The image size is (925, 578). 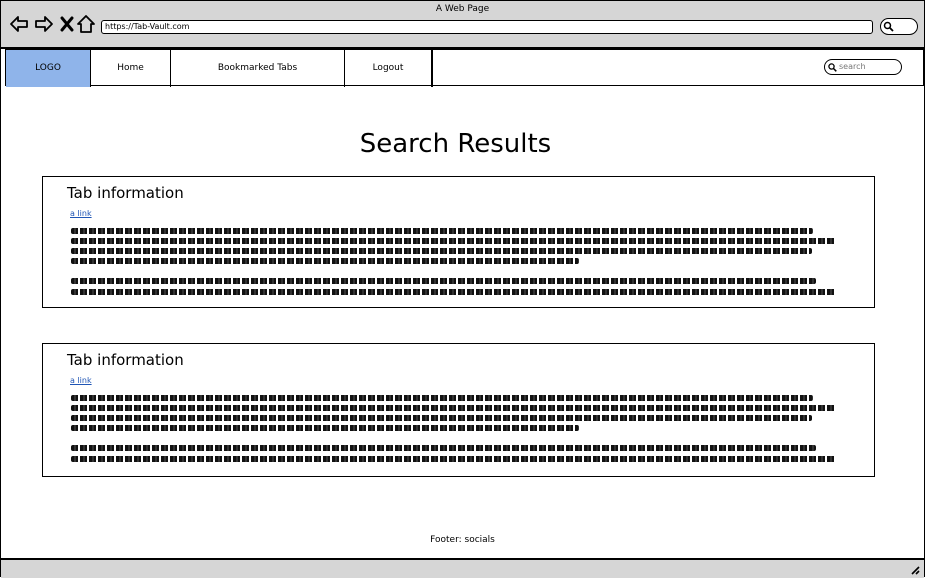 I want to click on site-navbar: LOGO Home Bookmarked Tabs Logout search, so click(x=464, y=68).